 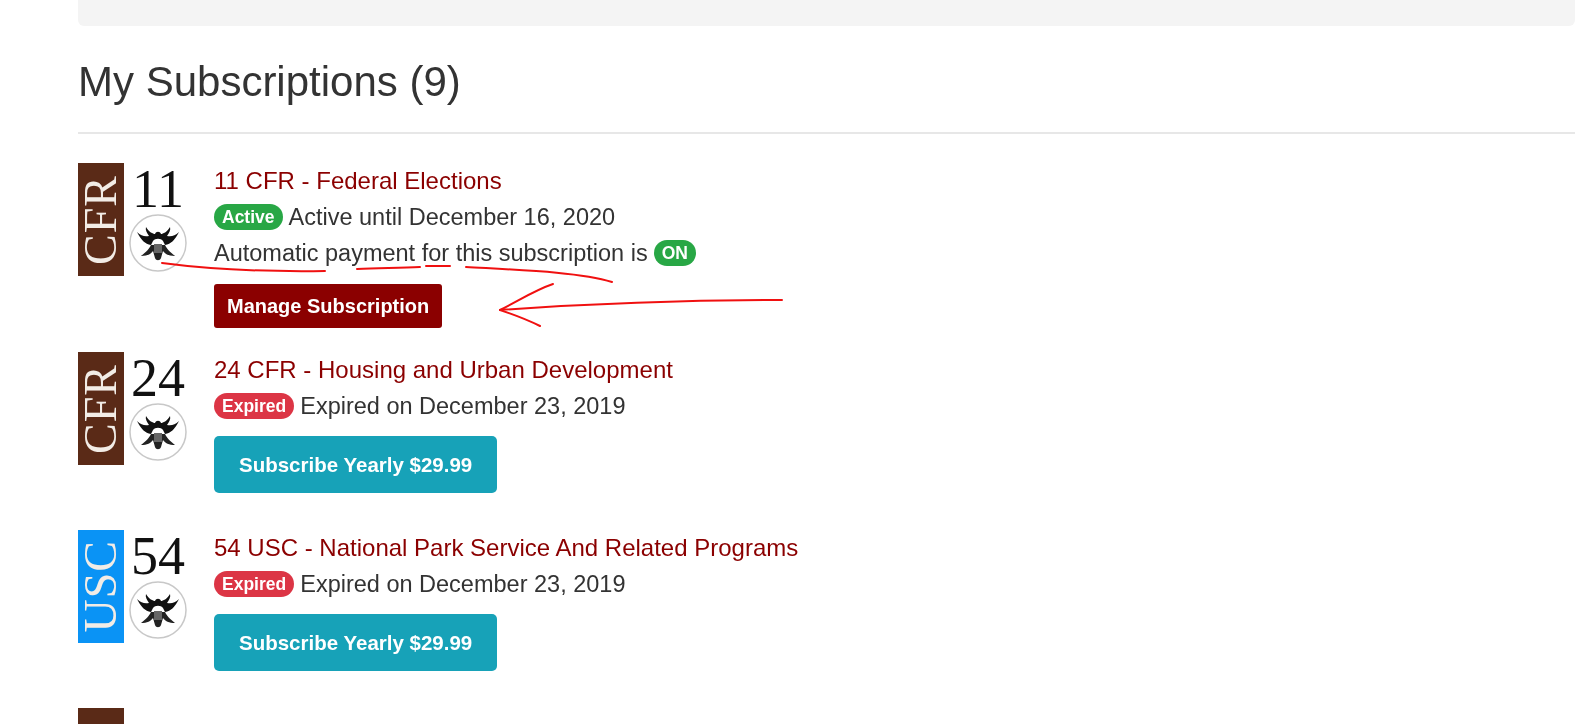 What do you see at coordinates (443, 370) in the screenshot?
I see `subscription-title: 24 CFR - Housing and Urban Development` at bounding box center [443, 370].